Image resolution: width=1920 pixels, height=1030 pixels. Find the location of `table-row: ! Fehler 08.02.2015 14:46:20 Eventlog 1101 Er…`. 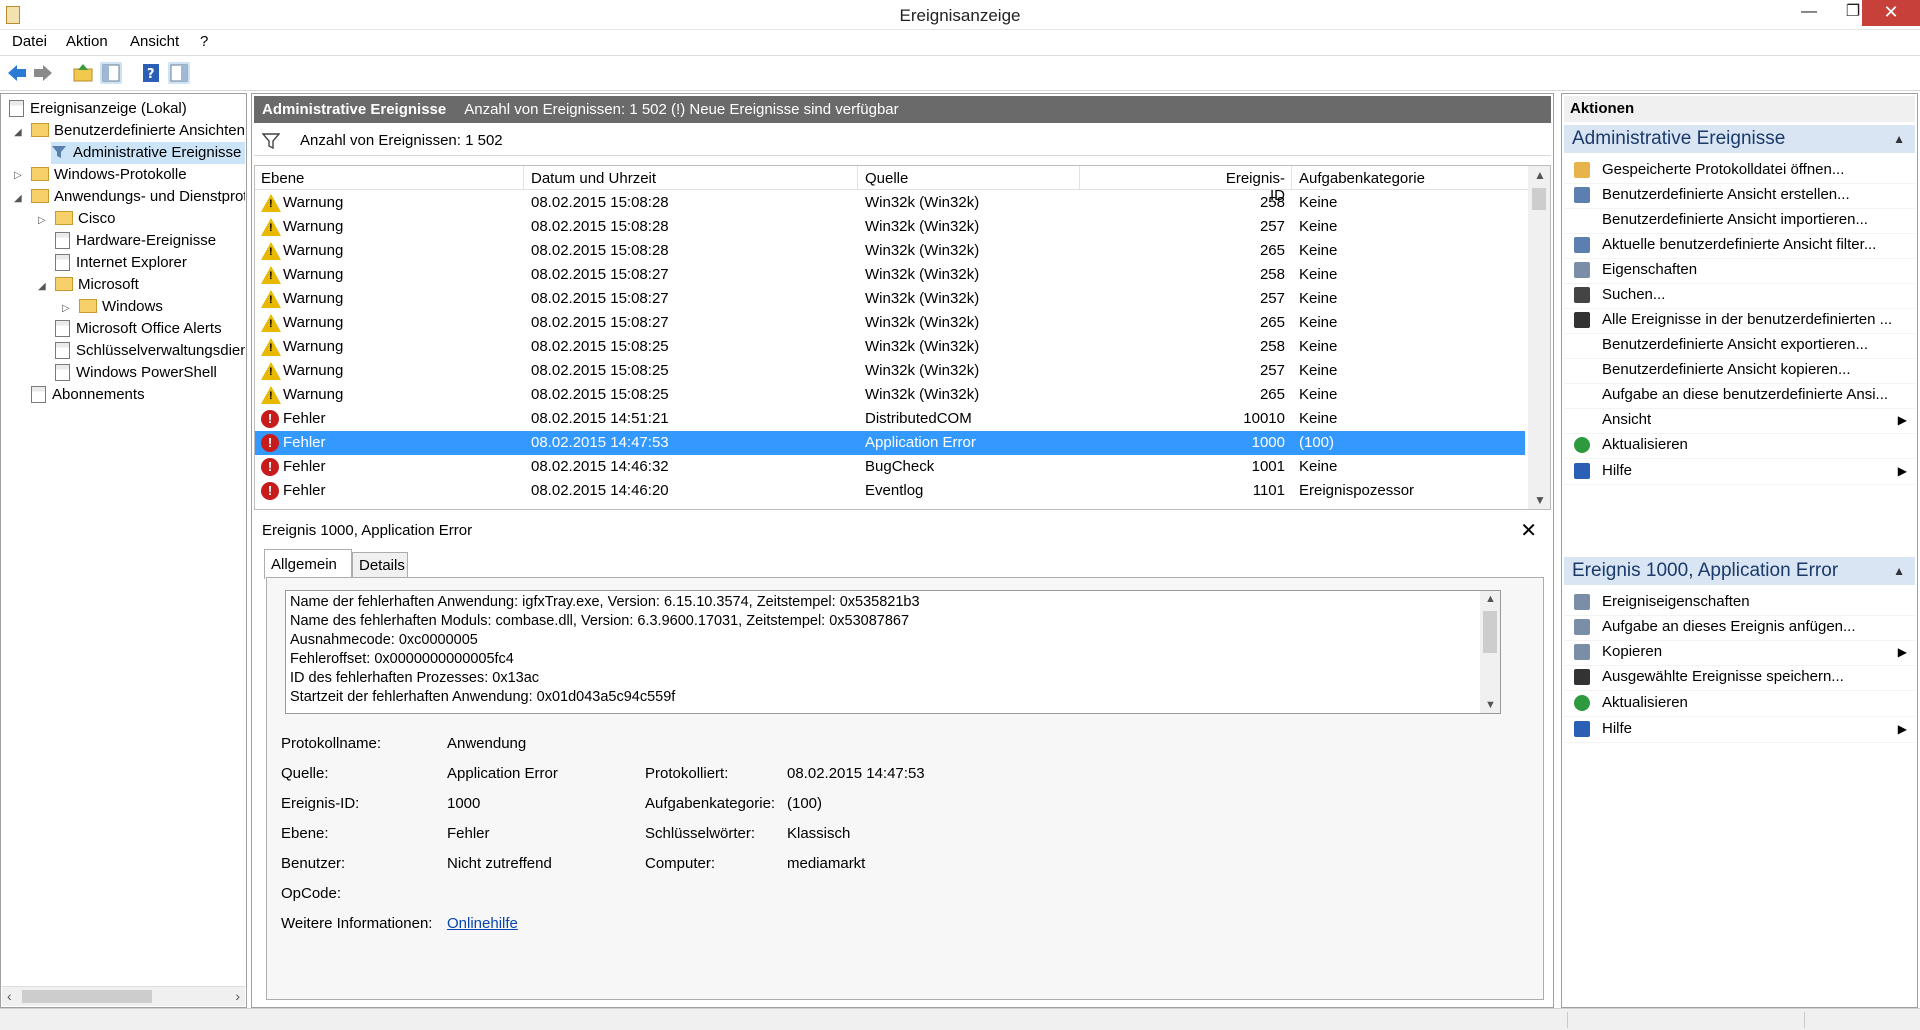

table-row: ! Fehler 08.02.2015 14:46:20 Eventlog 1101 Er… is located at coordinates (890, 491).